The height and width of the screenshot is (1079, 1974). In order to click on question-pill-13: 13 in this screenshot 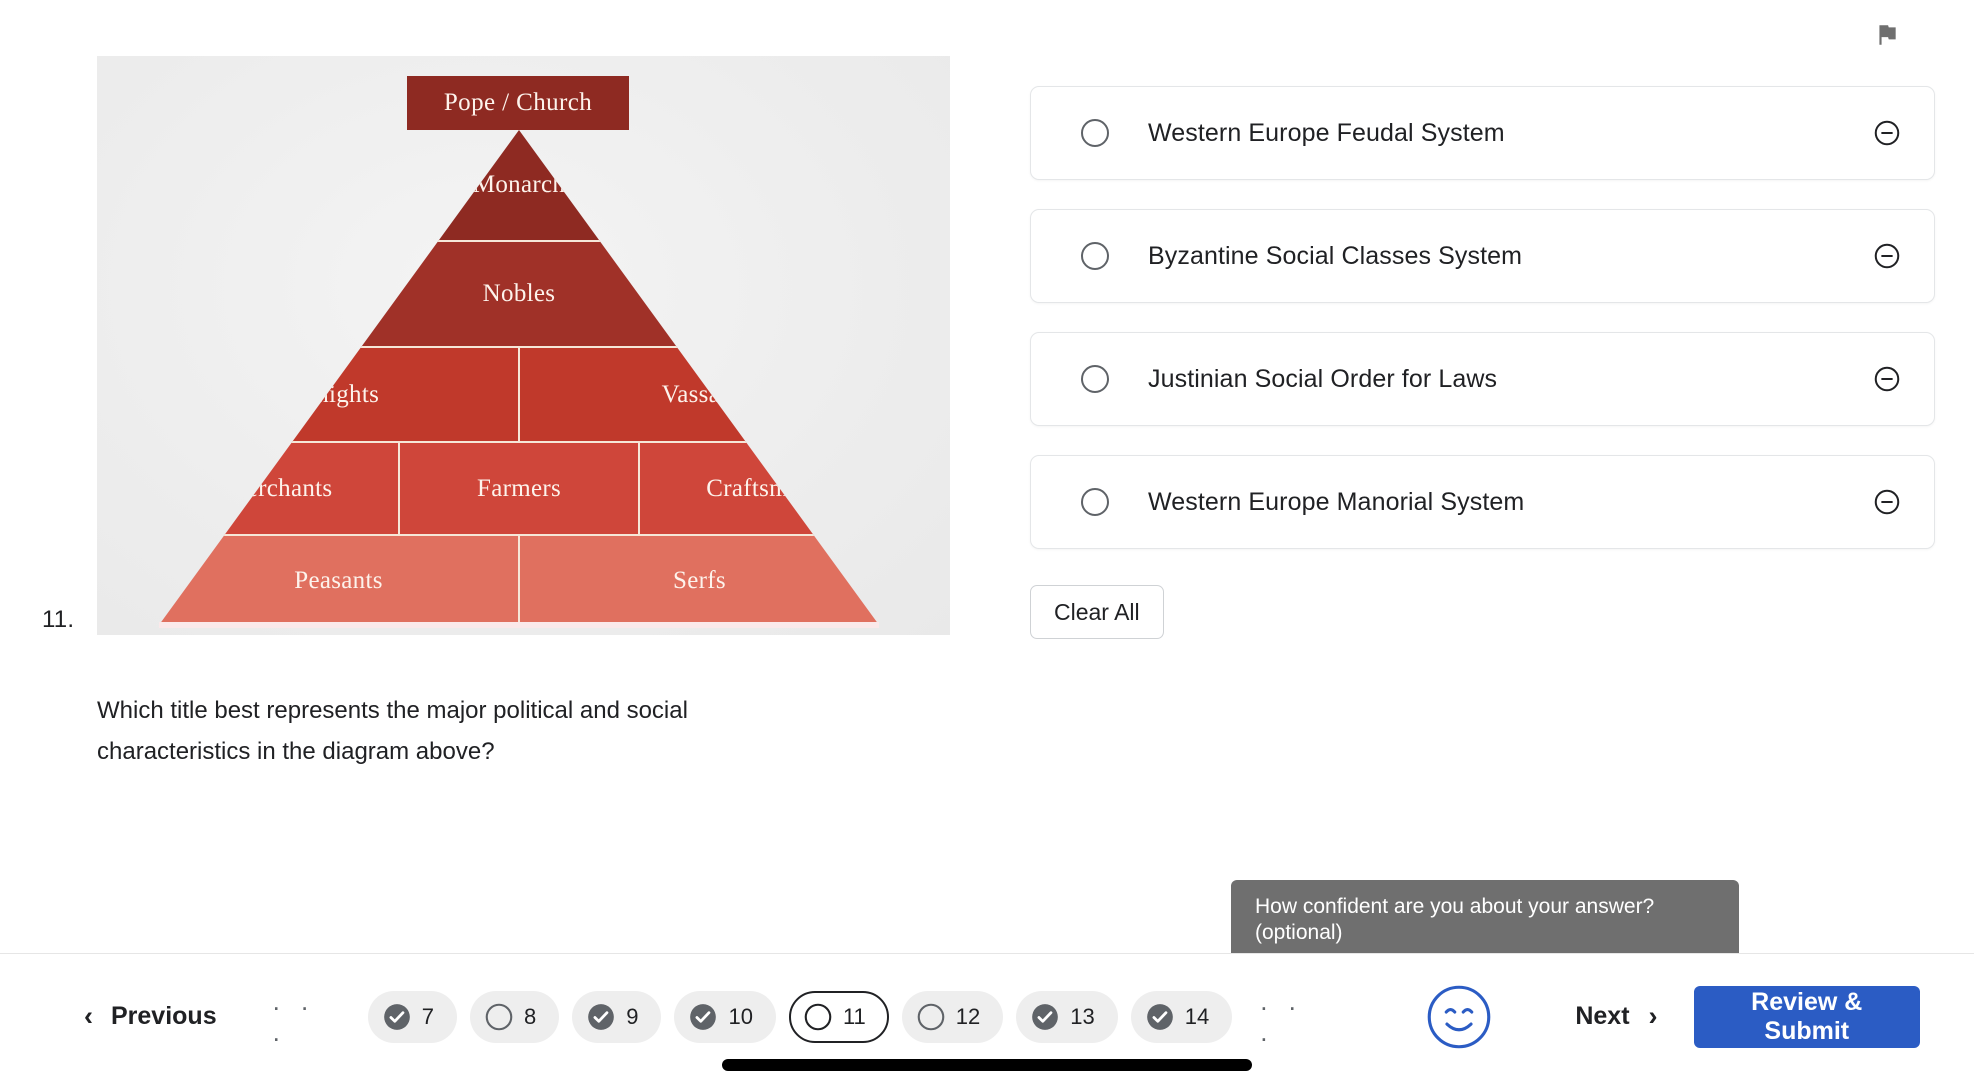, I will do `click(1067, 1016)`.